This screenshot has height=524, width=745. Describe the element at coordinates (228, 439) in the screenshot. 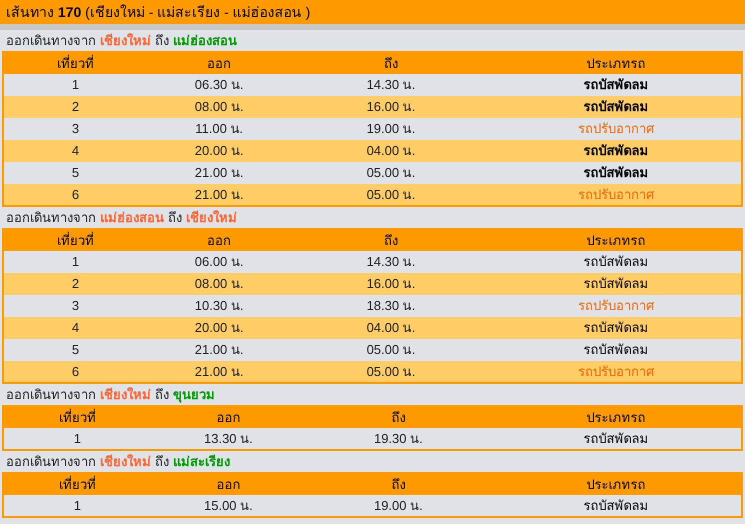

I see `table-cell: 13.30 น.` at that location.